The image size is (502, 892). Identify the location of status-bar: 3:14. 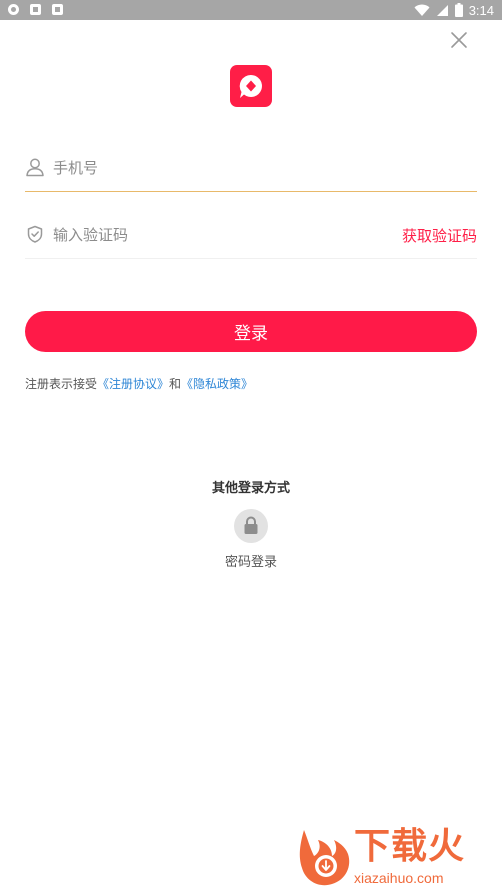
(251, 10).